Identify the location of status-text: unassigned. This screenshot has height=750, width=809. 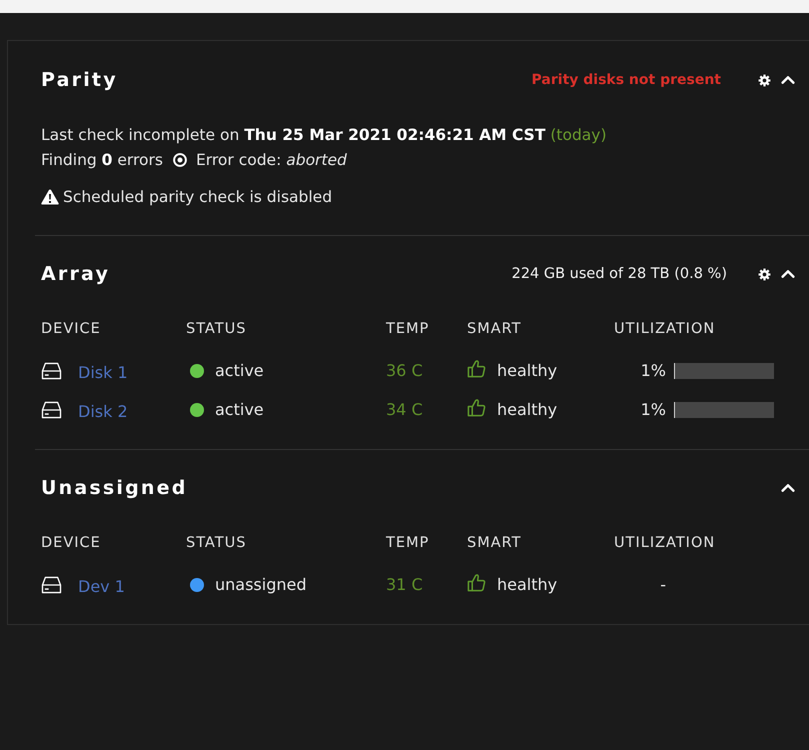
(260, 584).